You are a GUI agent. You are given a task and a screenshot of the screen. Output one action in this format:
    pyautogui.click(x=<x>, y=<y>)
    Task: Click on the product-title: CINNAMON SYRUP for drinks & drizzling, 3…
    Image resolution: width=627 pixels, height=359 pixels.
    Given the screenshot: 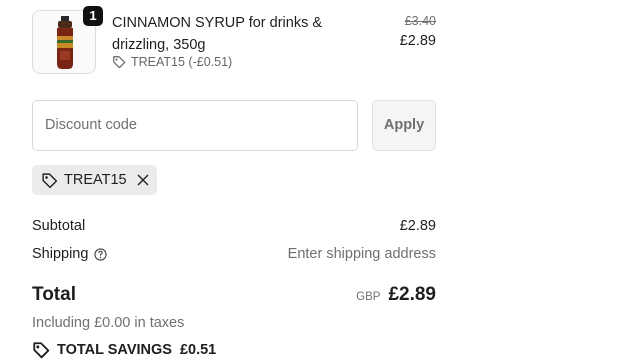 What is the action you would take?
    pyautogui.click(x=217, y=34)
    